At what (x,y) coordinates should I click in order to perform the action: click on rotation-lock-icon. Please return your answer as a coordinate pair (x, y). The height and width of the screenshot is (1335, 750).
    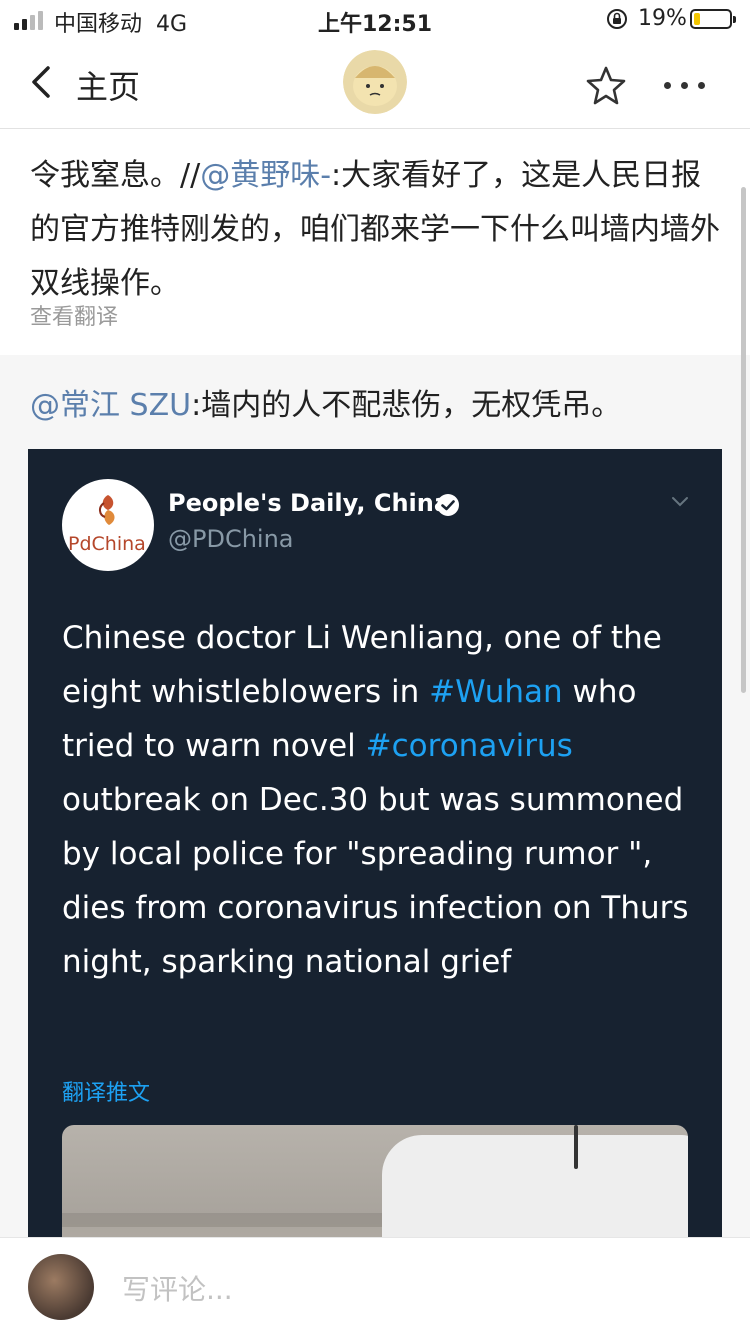
    Looking at the image, I should click on (617, 19).